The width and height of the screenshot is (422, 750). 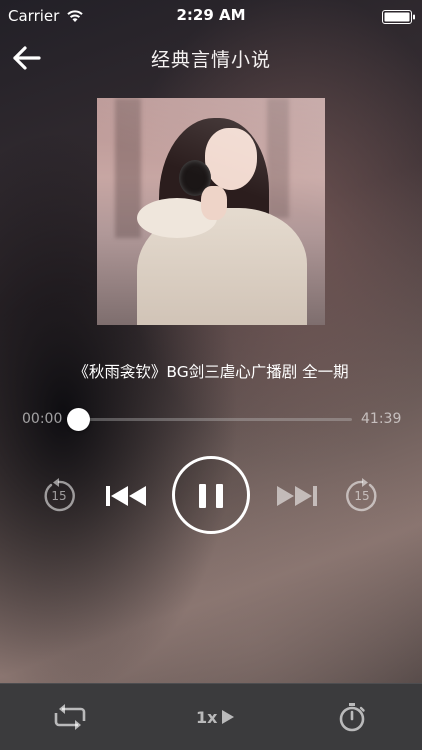 What do you see at coordinates (399, 16) in the screenshot?
I see `battery-icon` at bounding box center [399, 16].